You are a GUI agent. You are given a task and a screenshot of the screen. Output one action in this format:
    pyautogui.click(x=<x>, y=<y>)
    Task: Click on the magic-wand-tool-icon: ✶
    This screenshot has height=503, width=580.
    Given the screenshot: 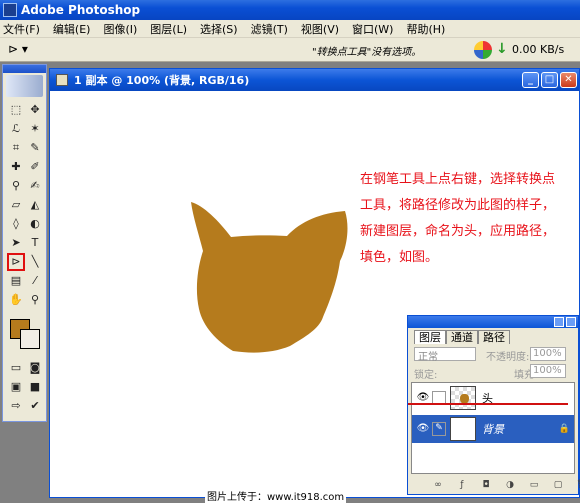 What is the action you would take?
    pyautogui.click(x=35, y=129)
    